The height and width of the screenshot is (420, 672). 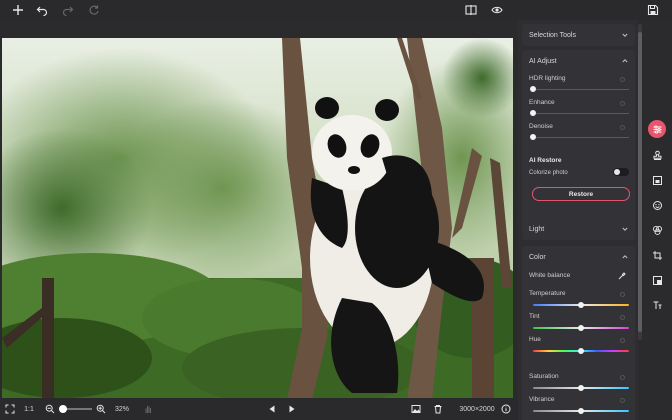 I want to click on colorize-toggle, so click(x=621, y=172).